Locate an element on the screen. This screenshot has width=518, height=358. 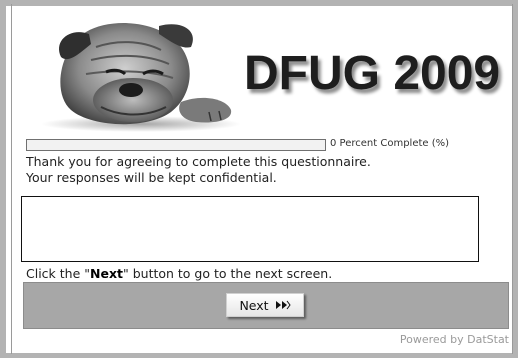
dog-image is located at coordinates (141, 77).